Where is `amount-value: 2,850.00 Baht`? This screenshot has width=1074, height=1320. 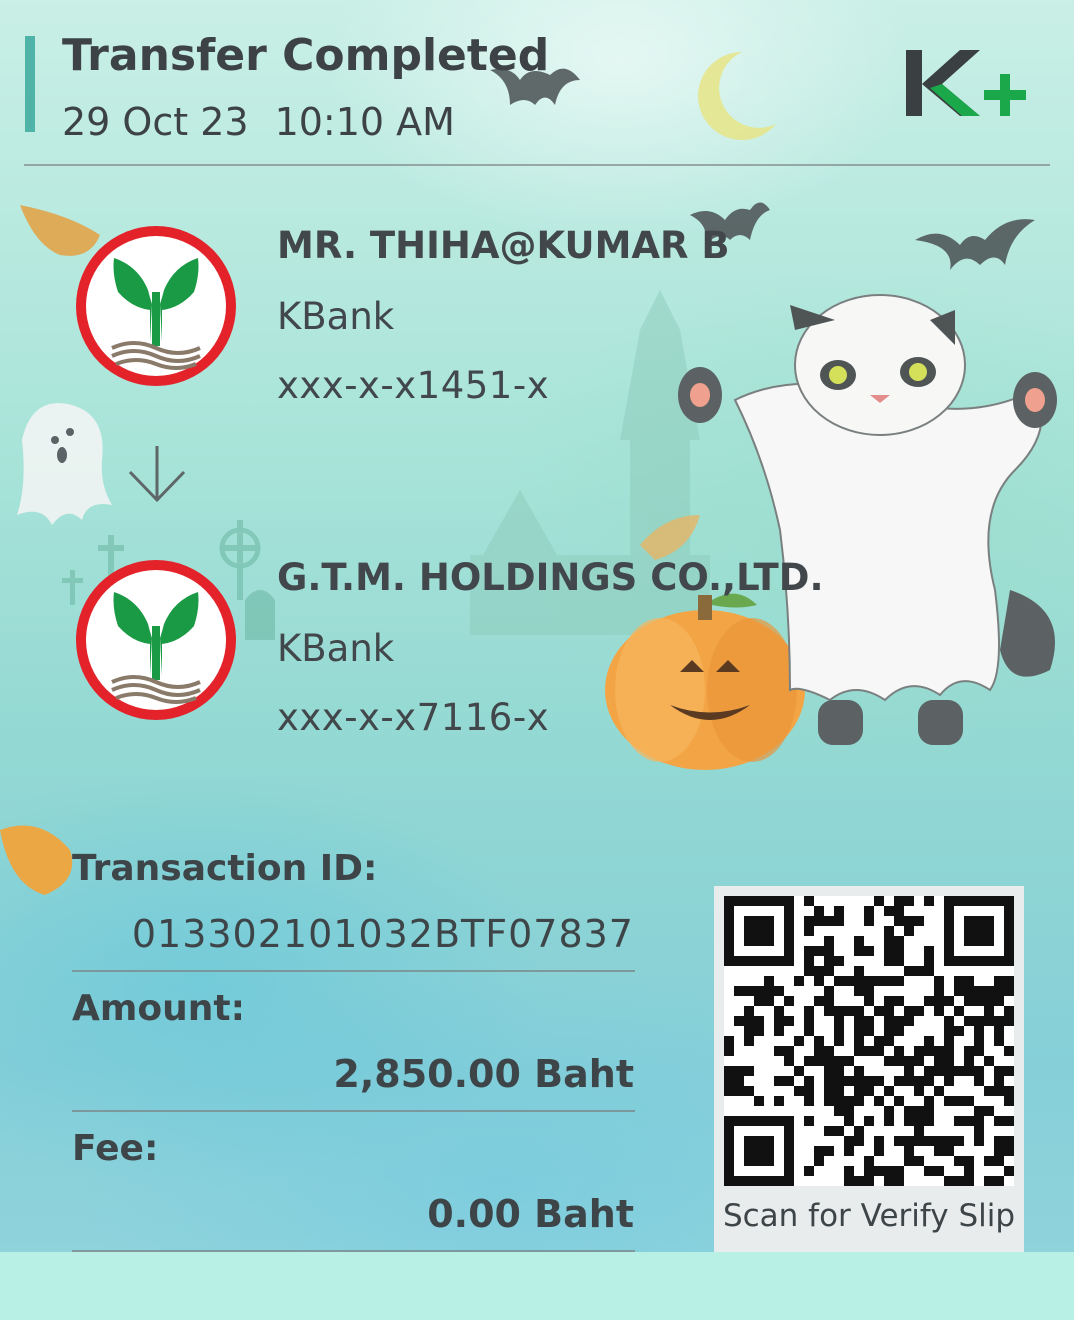
amount-value: 2,850.00 Baht is located at coordinates (483, 1074).